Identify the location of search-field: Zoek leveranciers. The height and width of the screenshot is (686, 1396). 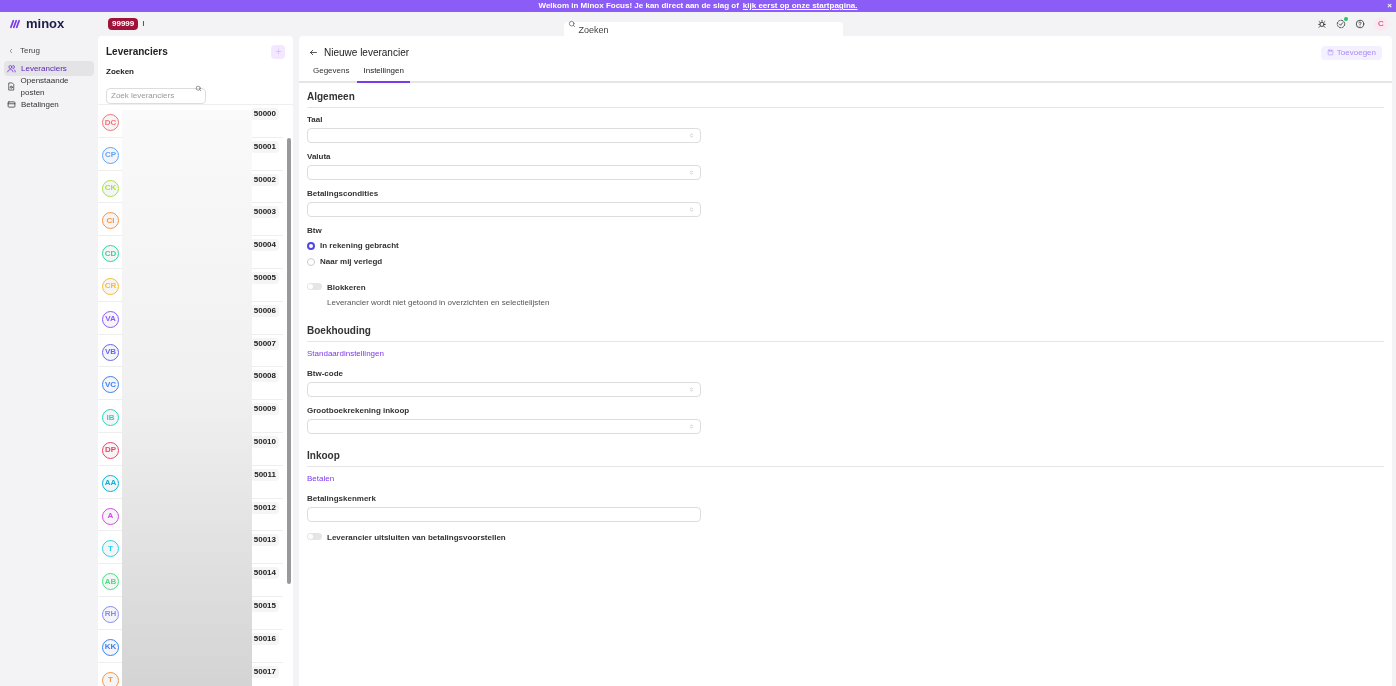
(156, 95).